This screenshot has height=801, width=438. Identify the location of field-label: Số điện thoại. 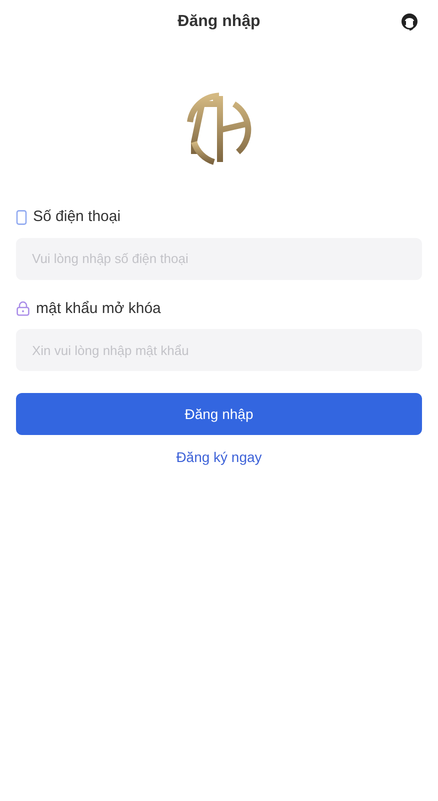
(77, 217).